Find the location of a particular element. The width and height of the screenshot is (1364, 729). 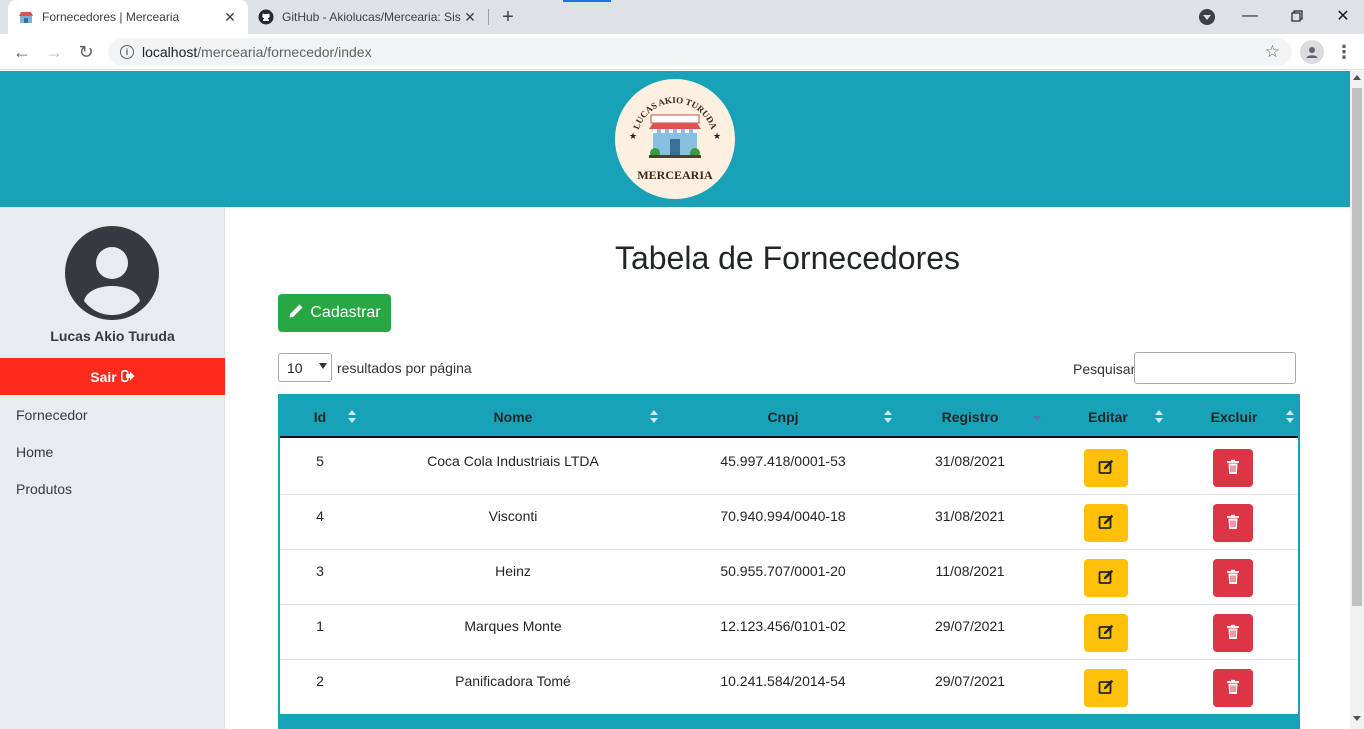

url-host: localhost is located at coordinates (170, 52).